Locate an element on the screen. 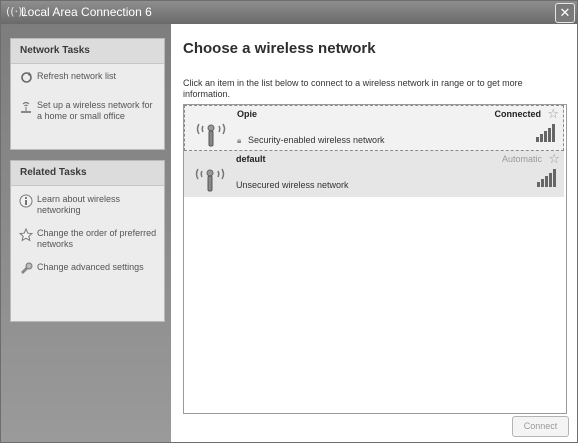  related-tasks-header: Related Tasks is located at coordinates (87, 173).